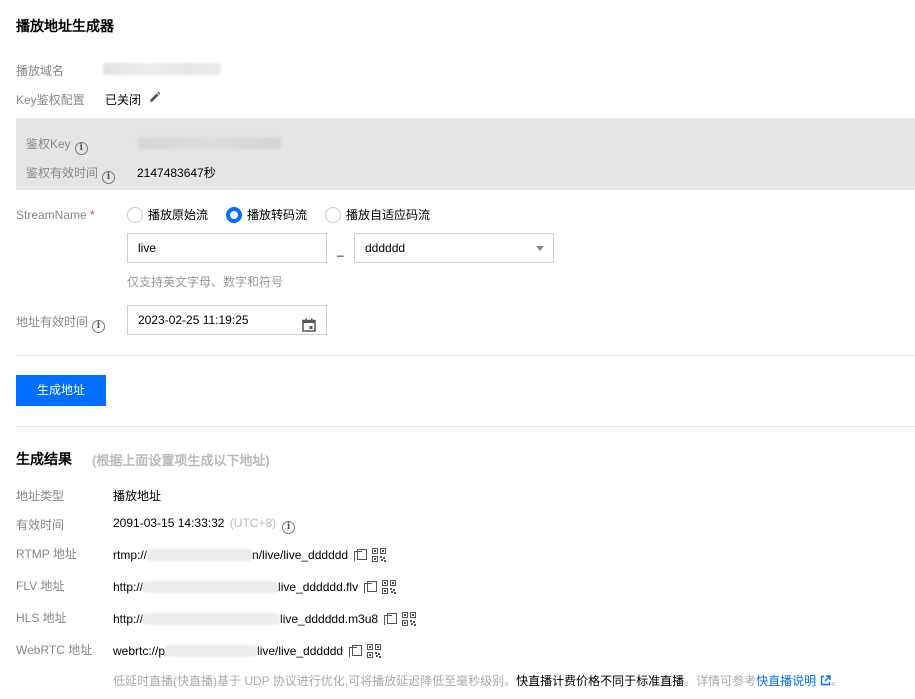 Image resolution: width=915 pixels, height=699 pixels. Describe the element at coordinates (44, 459) in the screenshot. I see `result-title: 生成结果` at that location.